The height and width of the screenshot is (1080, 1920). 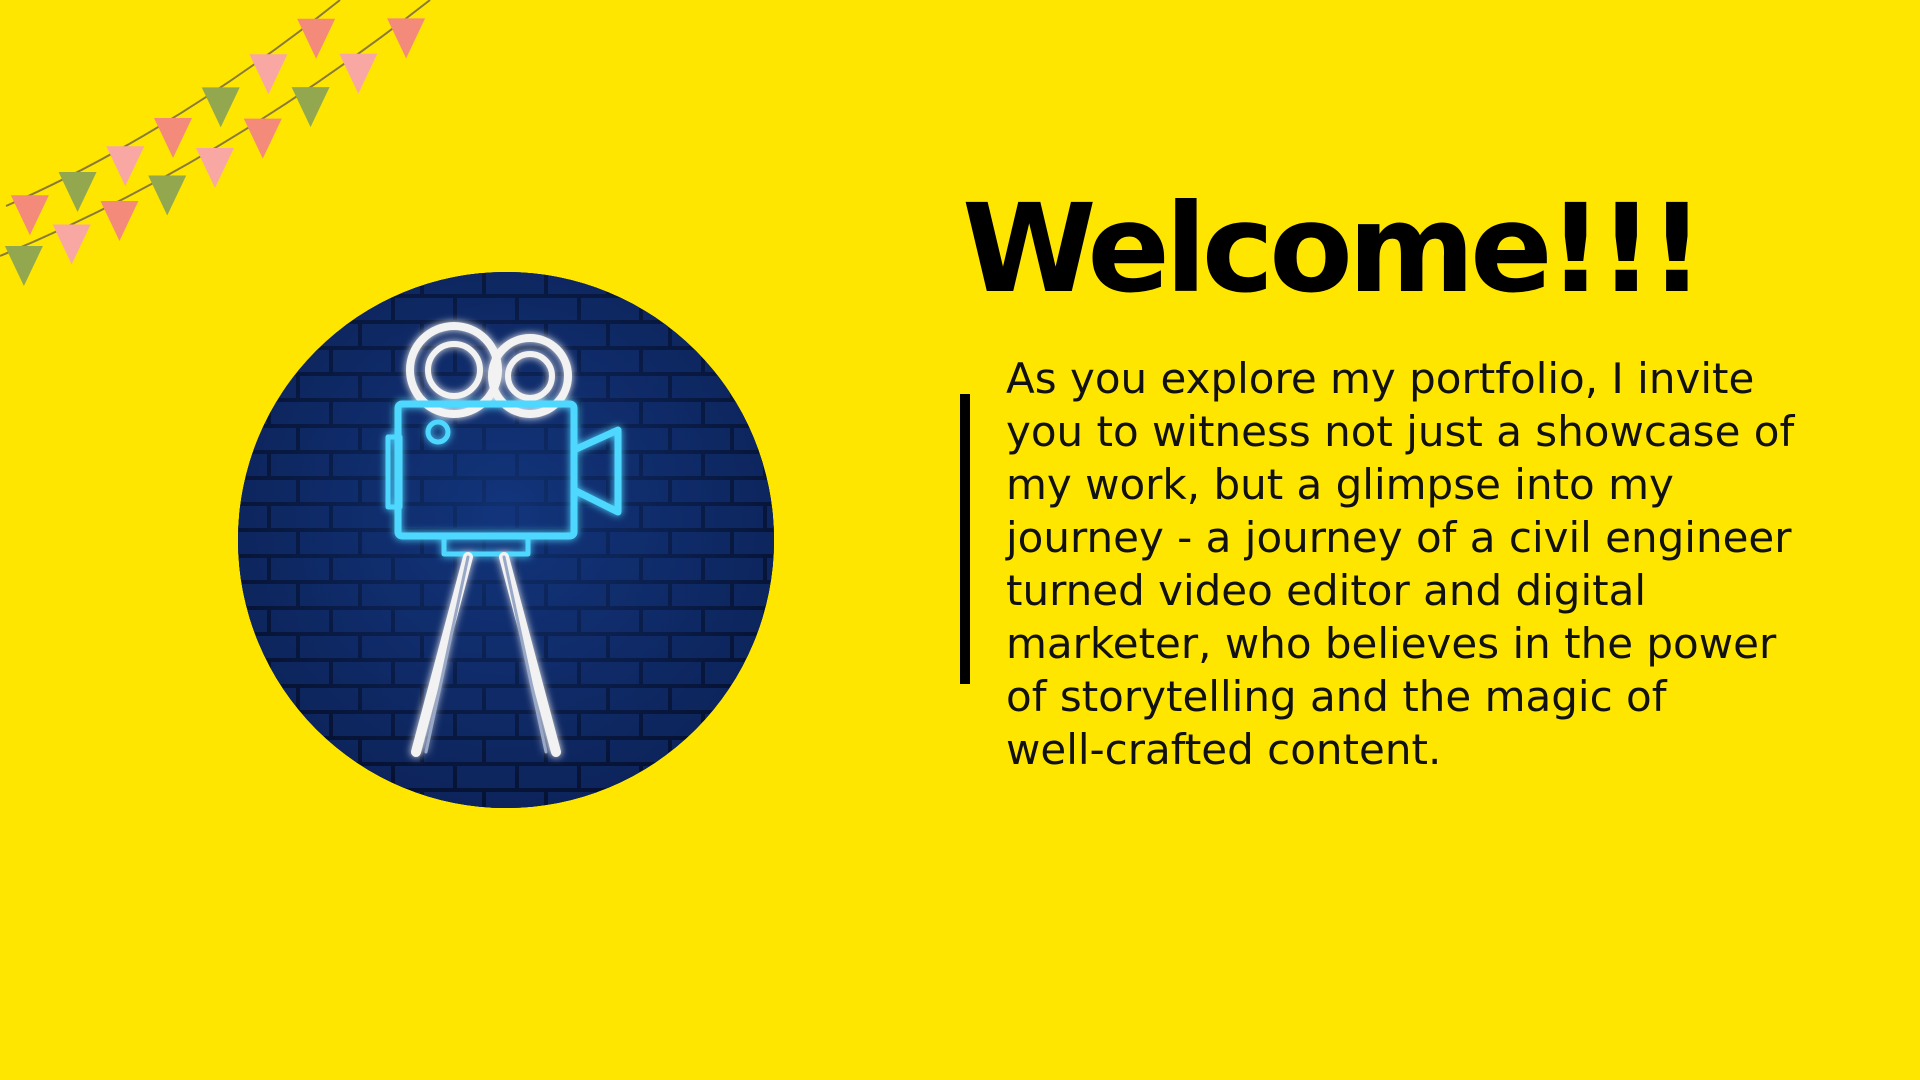 What do you see at coordinates (1340, 484) in the screenshot?
I see `intro-line: my work, but a glimpse into my` at bounding box center [1340, 484].